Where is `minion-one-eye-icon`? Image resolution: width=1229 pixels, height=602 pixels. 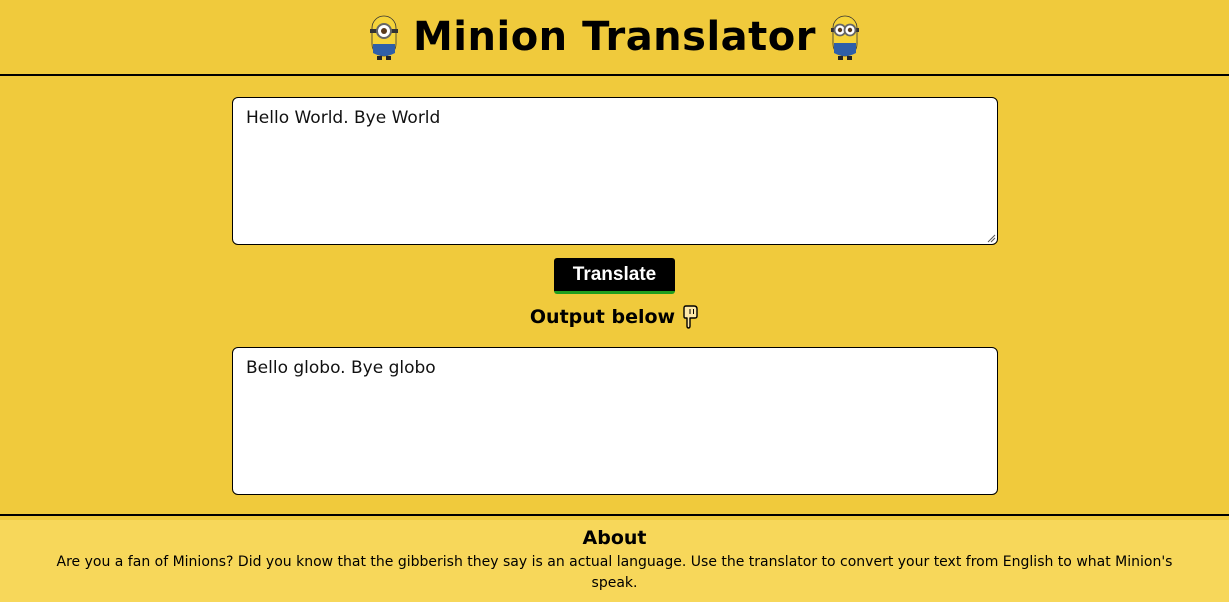 minion-one-eye-icon is located at coordinates (383, 37).